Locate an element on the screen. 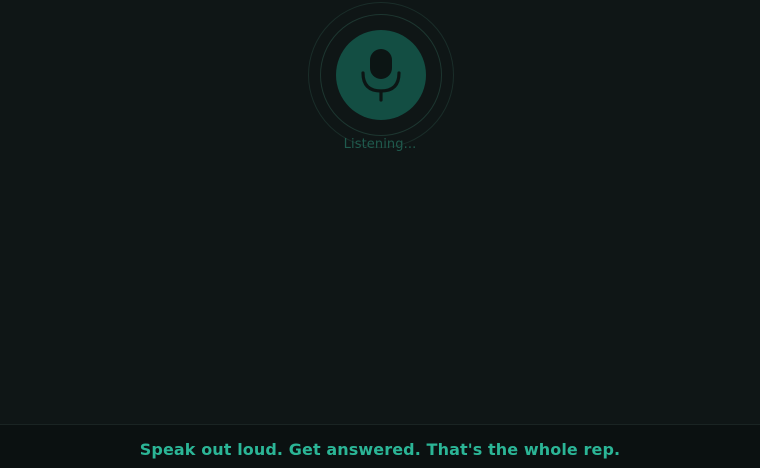 The height and width of the screenshot is (468, 760). mic-button is located at coordinates (381, 75).